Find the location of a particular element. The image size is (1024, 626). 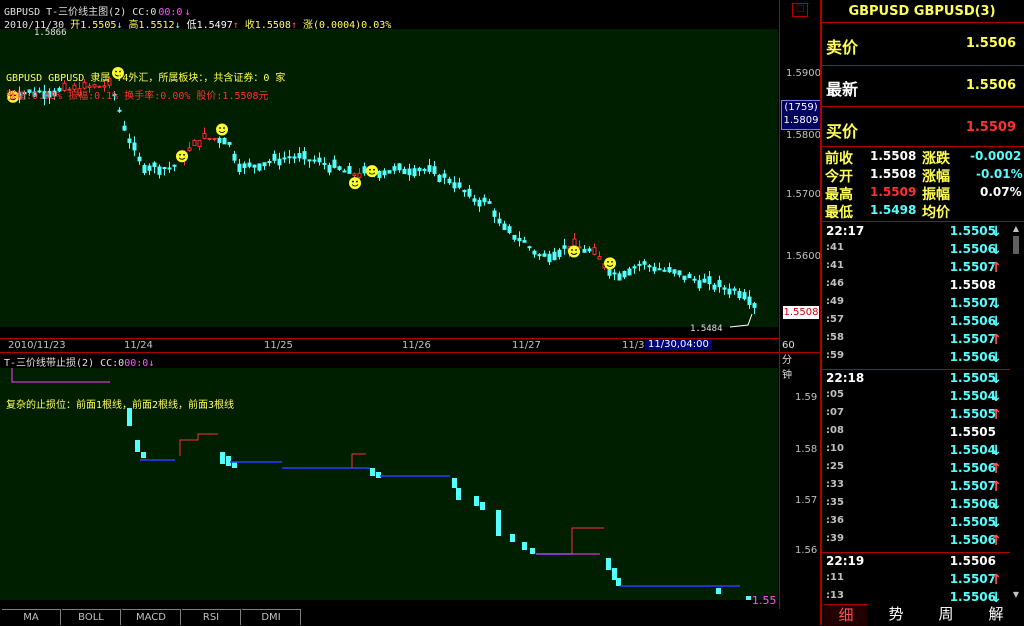

main-chart-close-box: □ is located at coordinates (800, 10).